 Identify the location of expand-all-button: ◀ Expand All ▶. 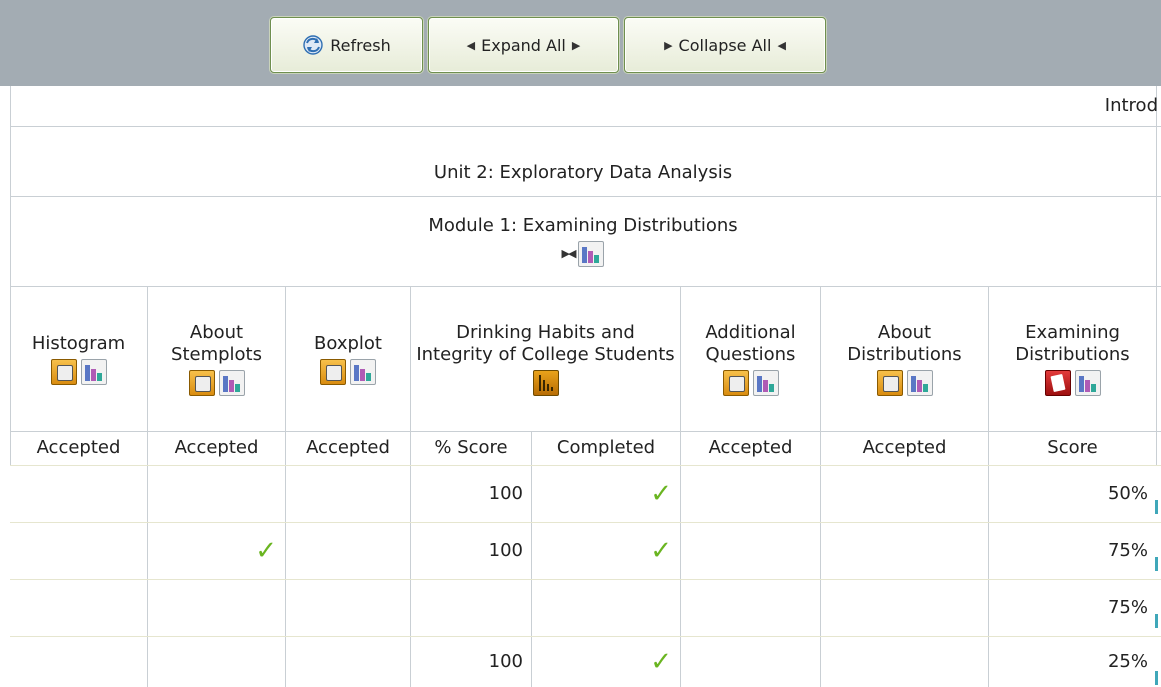
(523, 45).